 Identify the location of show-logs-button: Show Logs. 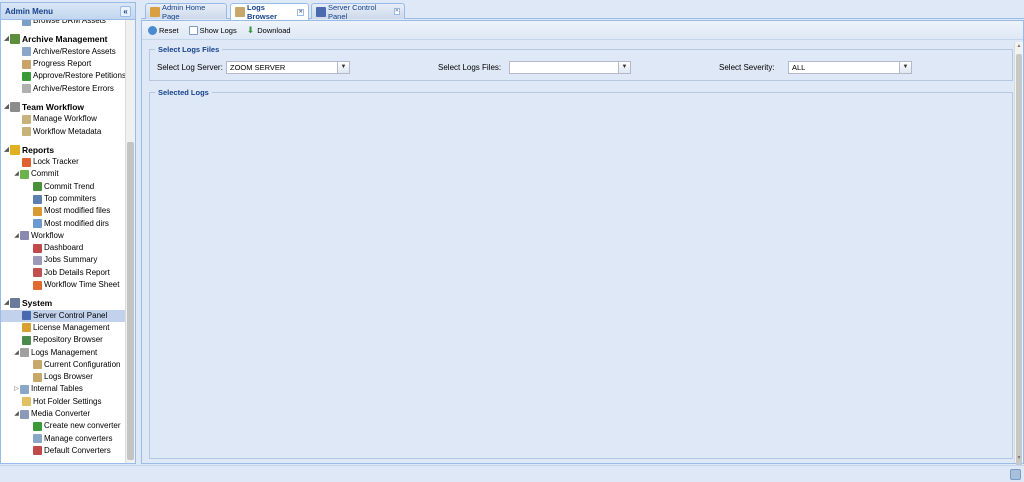
(212, 30).